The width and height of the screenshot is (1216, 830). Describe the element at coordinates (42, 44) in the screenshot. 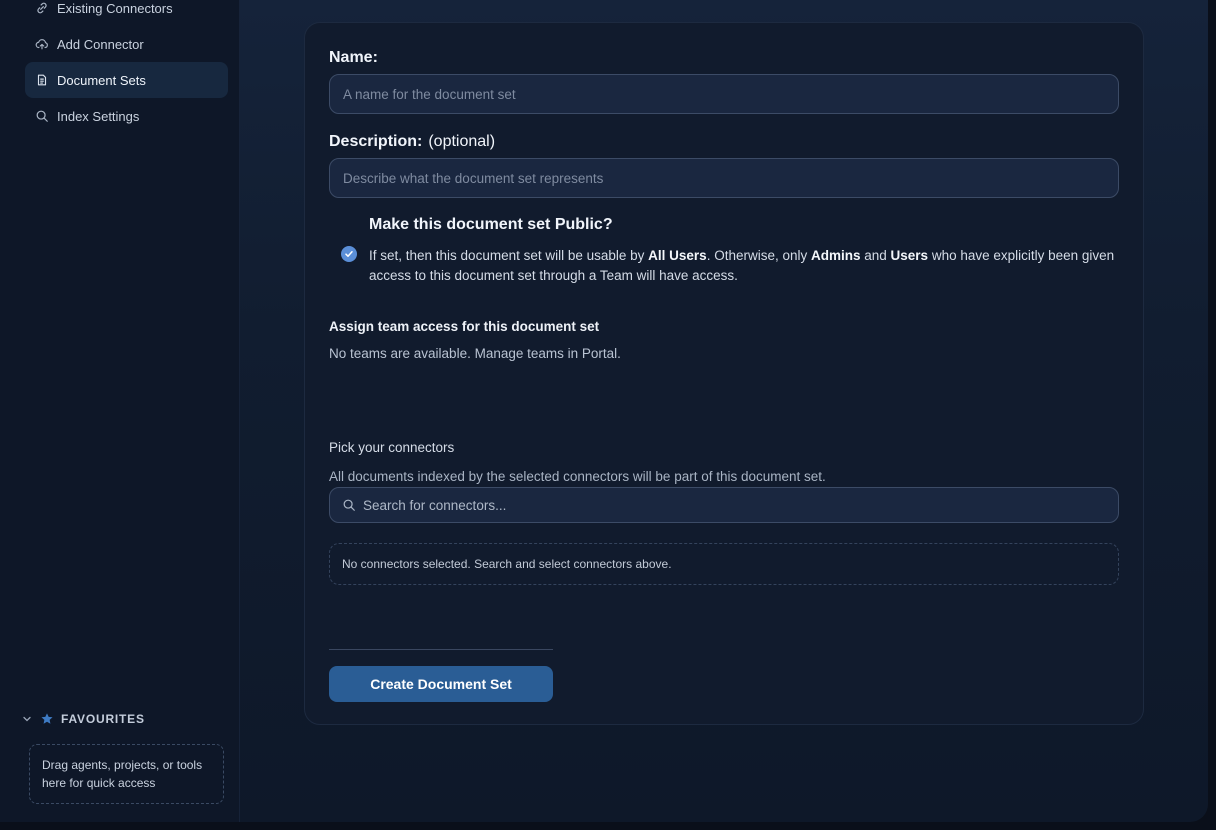

I see `cloud-upload-icon` at that location.